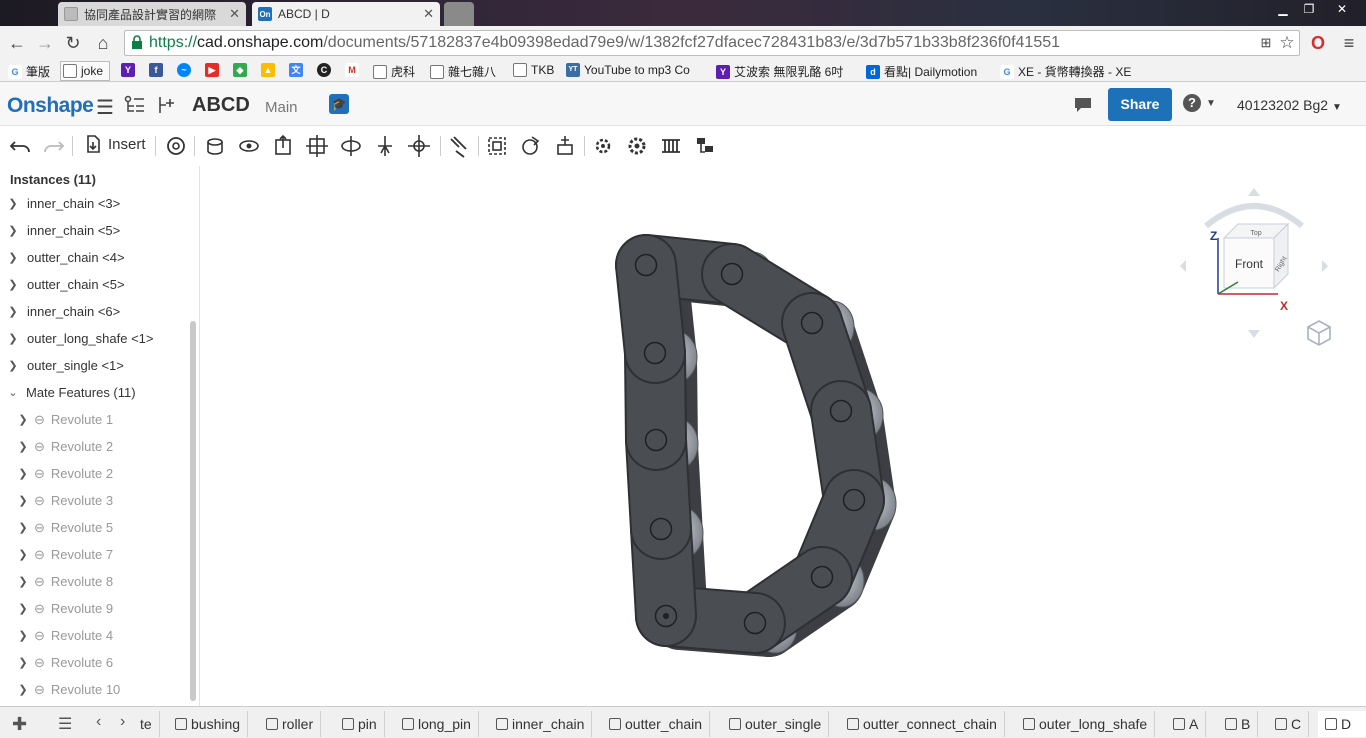  Describe the element at coordinates (671, 146) in the screenshot. I see `screw-relation-icon` at that location.